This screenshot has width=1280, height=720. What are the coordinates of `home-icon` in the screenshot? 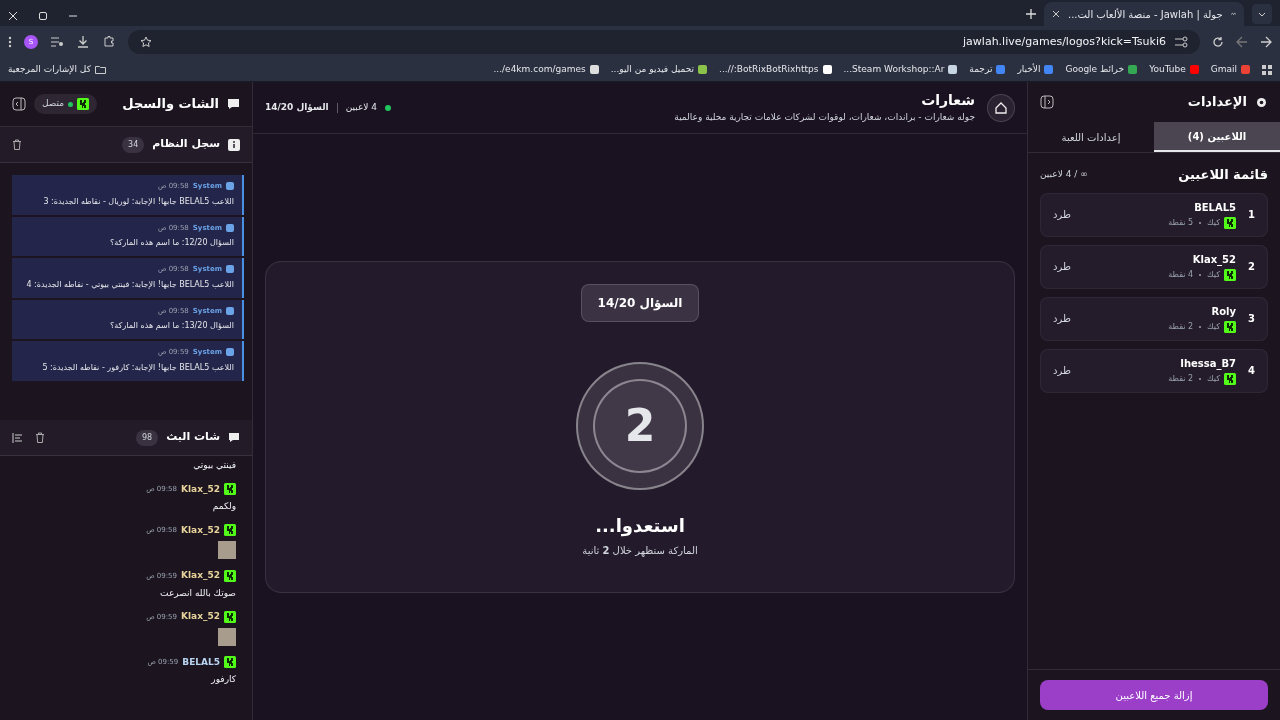 It's located at (1001, 107).